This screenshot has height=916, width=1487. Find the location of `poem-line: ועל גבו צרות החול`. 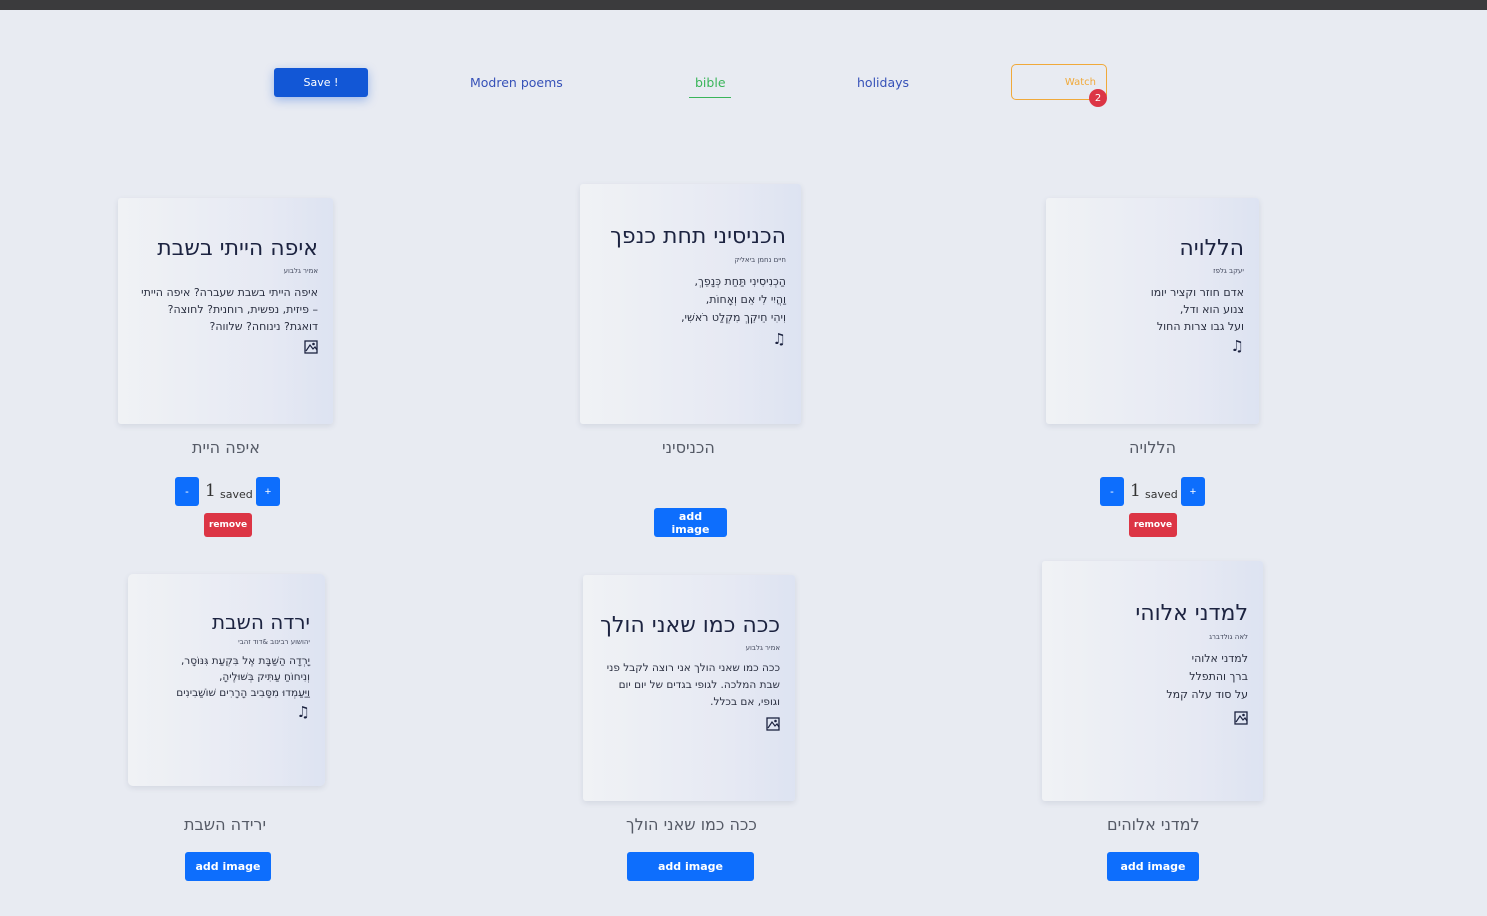

poem-line: ועל גבו צרות החול is located at coordinates (1200, 326).